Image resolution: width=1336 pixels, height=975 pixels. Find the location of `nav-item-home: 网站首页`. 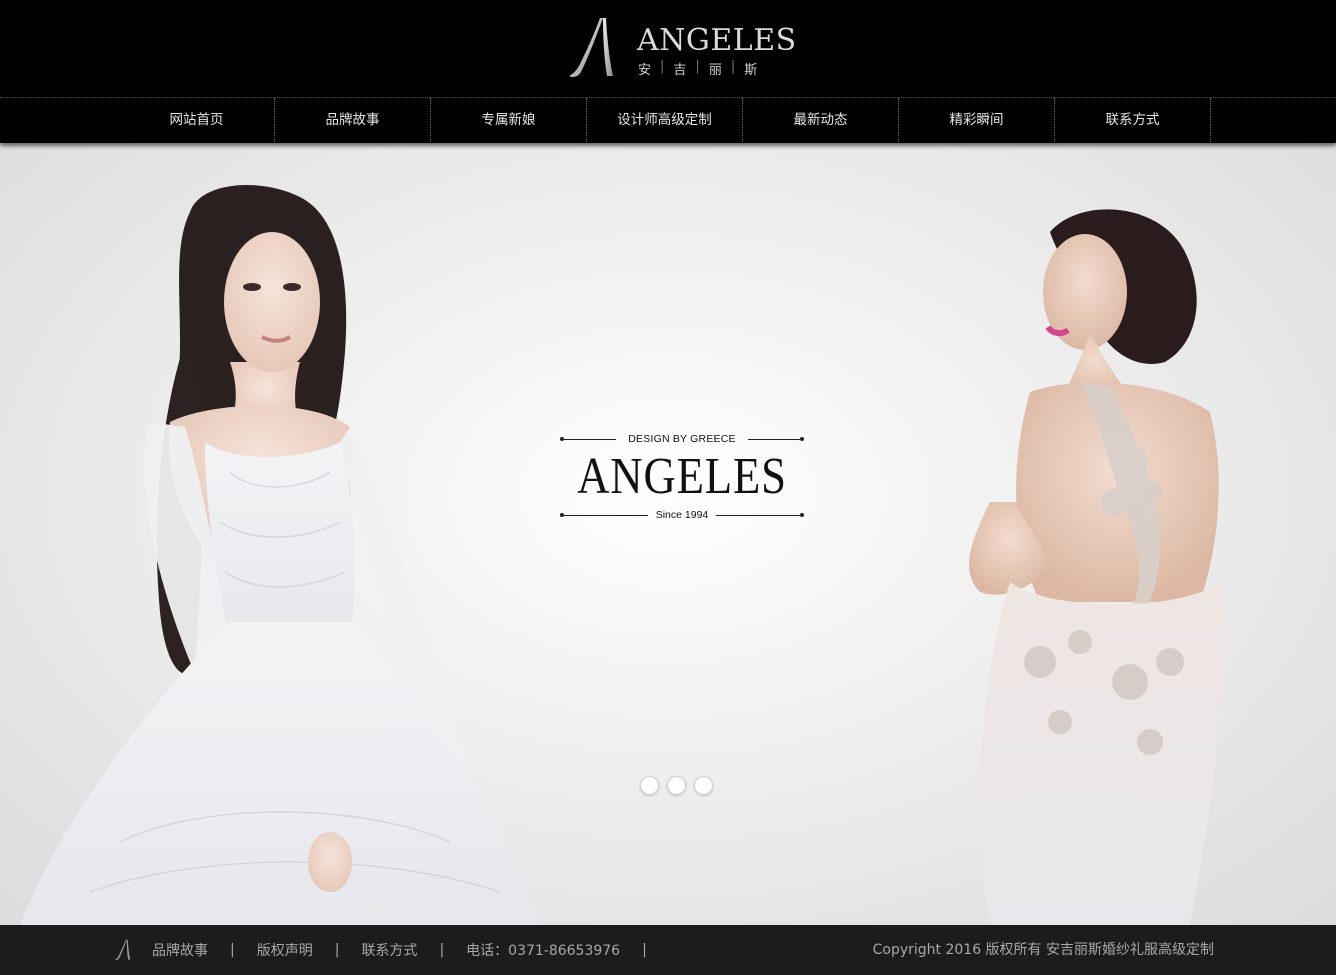

nav-item-home: 网站首页 is located at coordinates (197, 120).